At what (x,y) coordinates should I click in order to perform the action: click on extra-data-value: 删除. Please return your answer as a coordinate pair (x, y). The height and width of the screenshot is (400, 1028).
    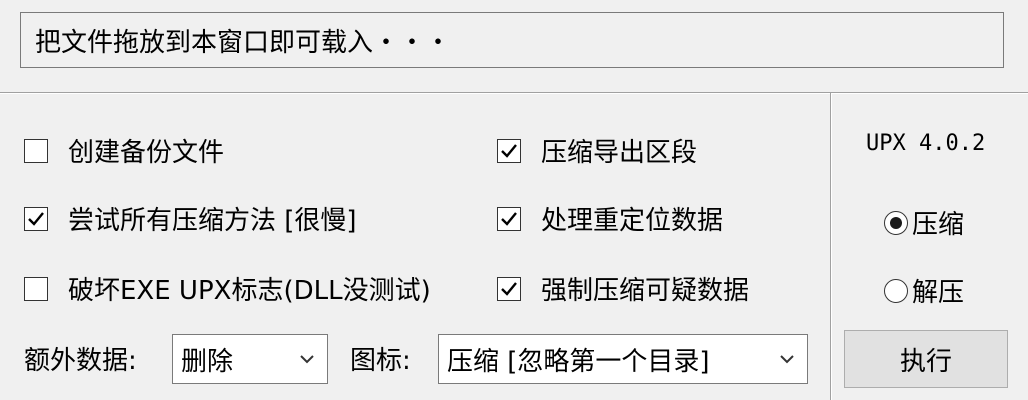
    Looking at the image, I should click on (207, 361).